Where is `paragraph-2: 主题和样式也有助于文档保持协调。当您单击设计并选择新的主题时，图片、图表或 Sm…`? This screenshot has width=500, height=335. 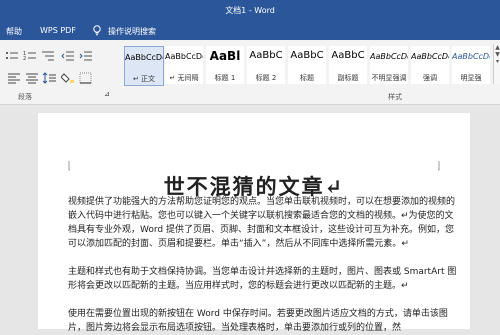 paragraph-2: 主题和样式也有助于文档保持协调。当您单击设计并选择新的主题时，图片、图表或 Sm… is located at coordinates (262, 279).